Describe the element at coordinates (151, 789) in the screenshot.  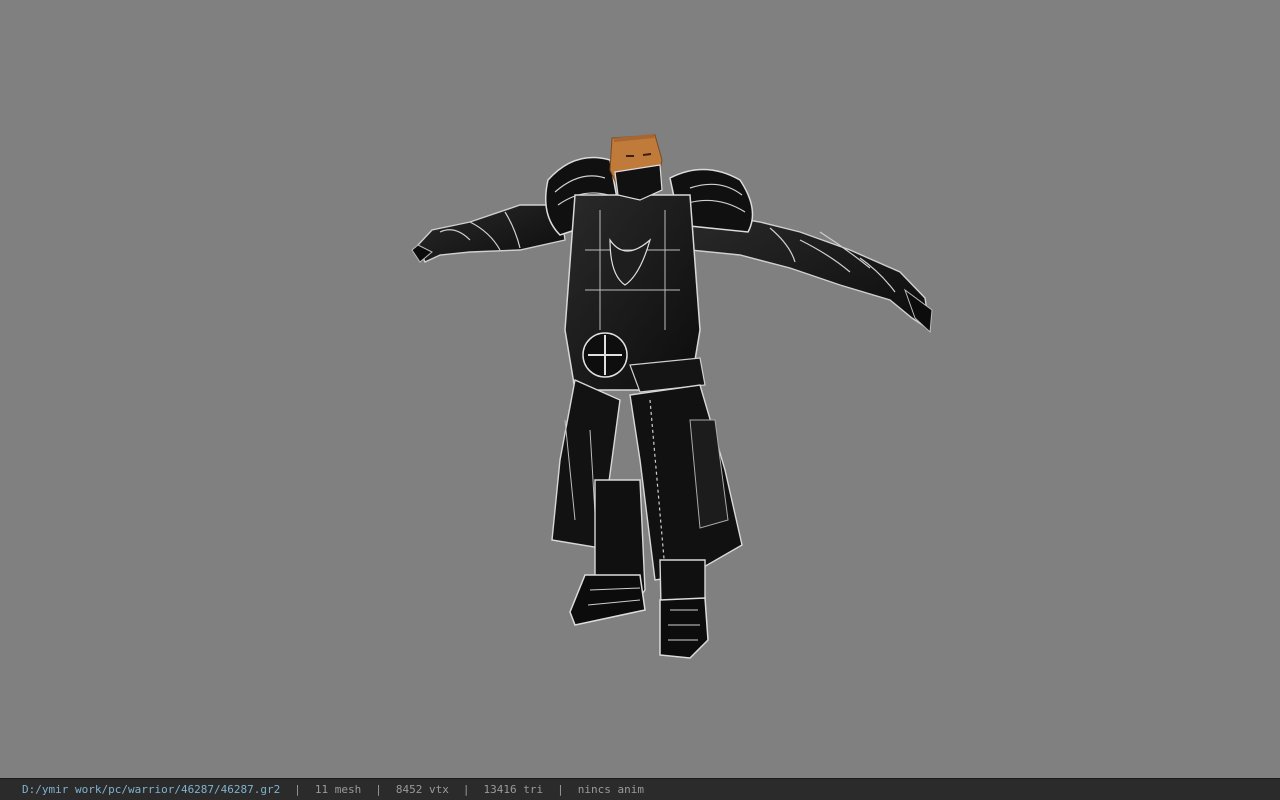
I see `file-path: D:/ymir work/pc/warrior/46287/46287.gr2` at that location.